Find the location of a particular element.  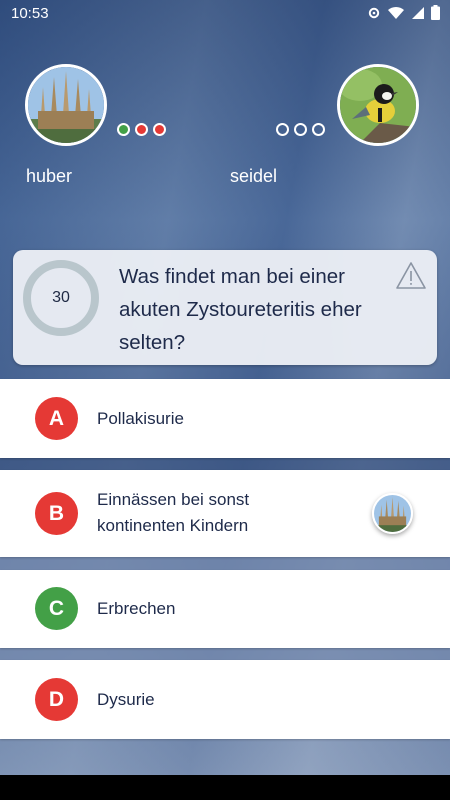

answer-letter-b: B is located at coordinates (56, 513).